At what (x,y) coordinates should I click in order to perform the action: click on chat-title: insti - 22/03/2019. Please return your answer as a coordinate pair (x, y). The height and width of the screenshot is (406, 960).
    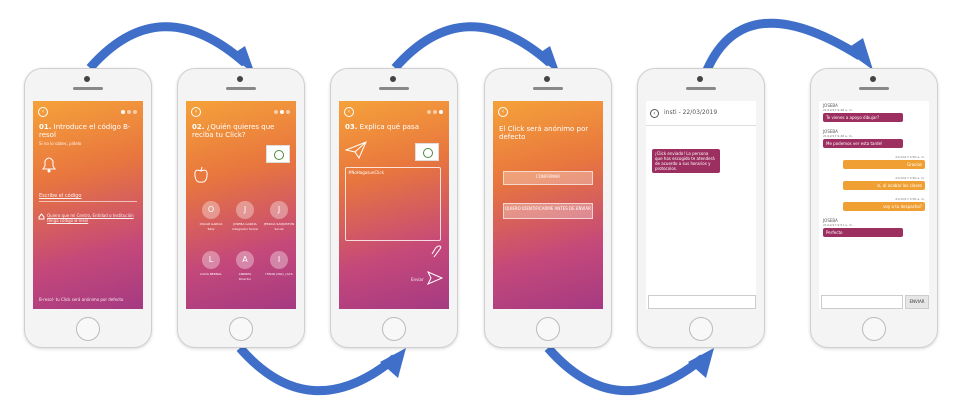
    Looking at the image, I should click on (691, 112).